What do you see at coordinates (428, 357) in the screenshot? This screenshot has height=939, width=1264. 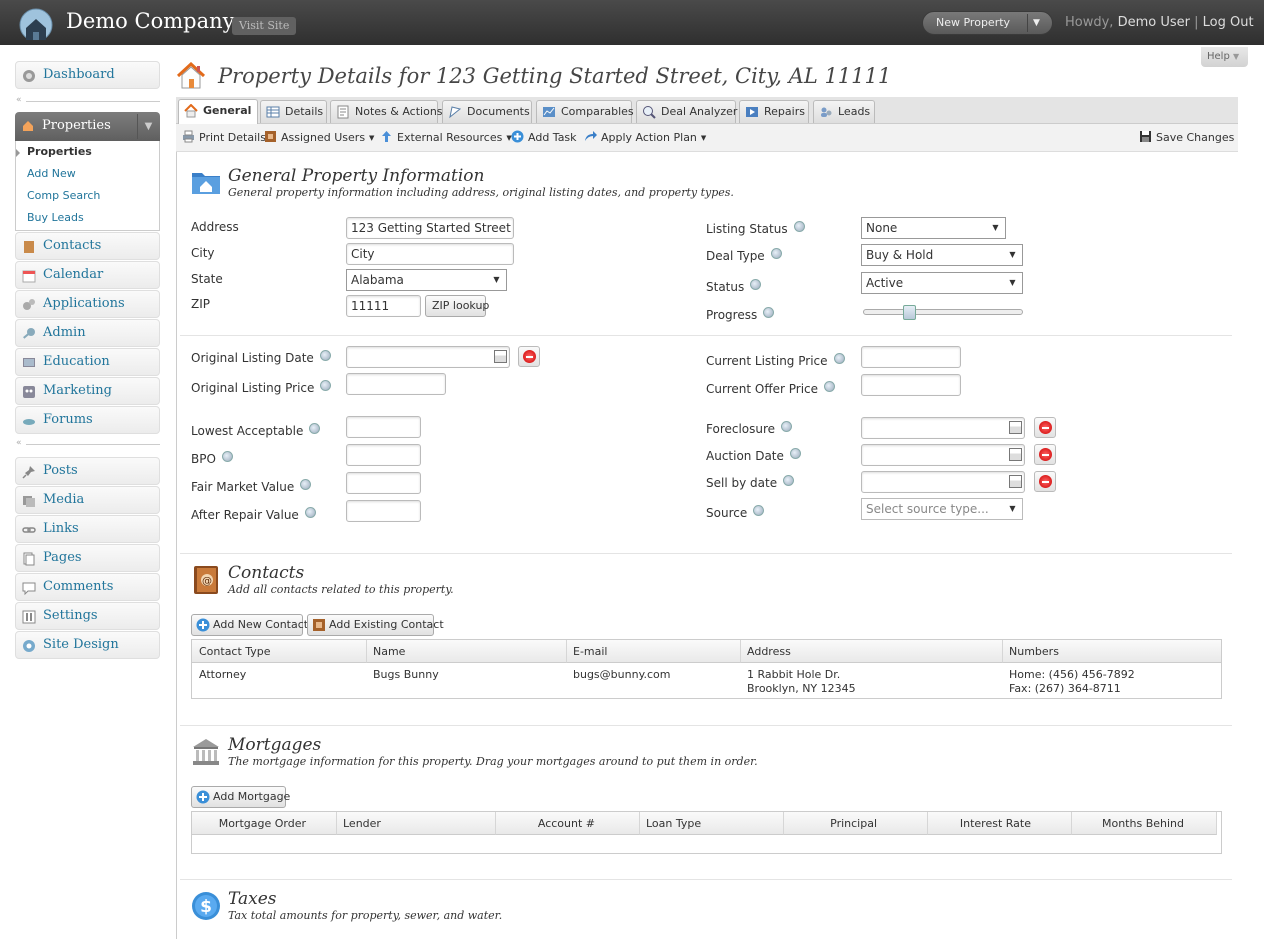 I see `original-listing-date-input` at bounding box center [428, 357].